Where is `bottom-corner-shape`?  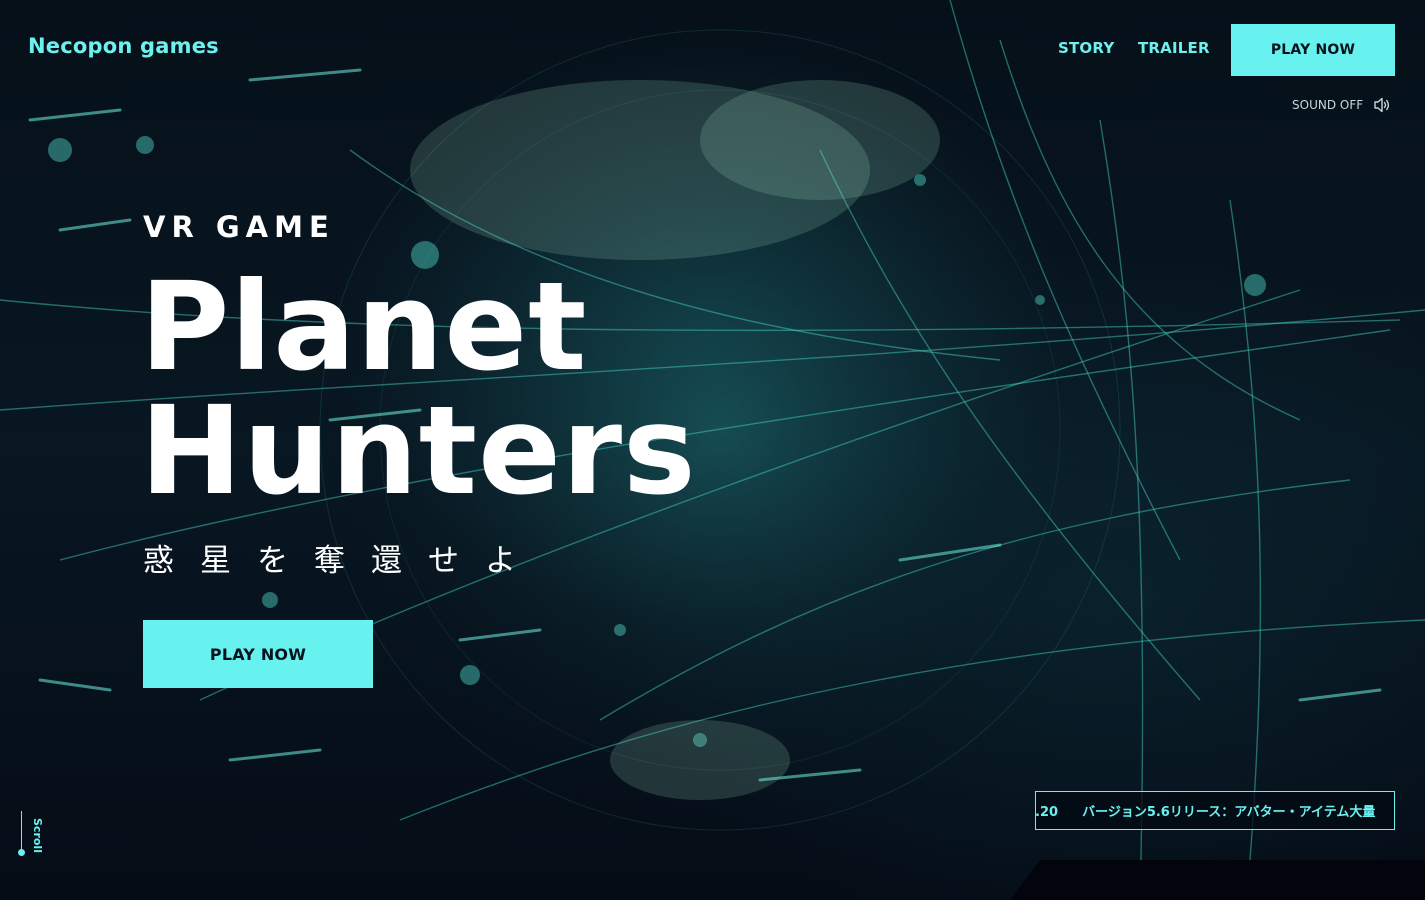 bottom-corner-shape is located at coordinates (1217, 880).